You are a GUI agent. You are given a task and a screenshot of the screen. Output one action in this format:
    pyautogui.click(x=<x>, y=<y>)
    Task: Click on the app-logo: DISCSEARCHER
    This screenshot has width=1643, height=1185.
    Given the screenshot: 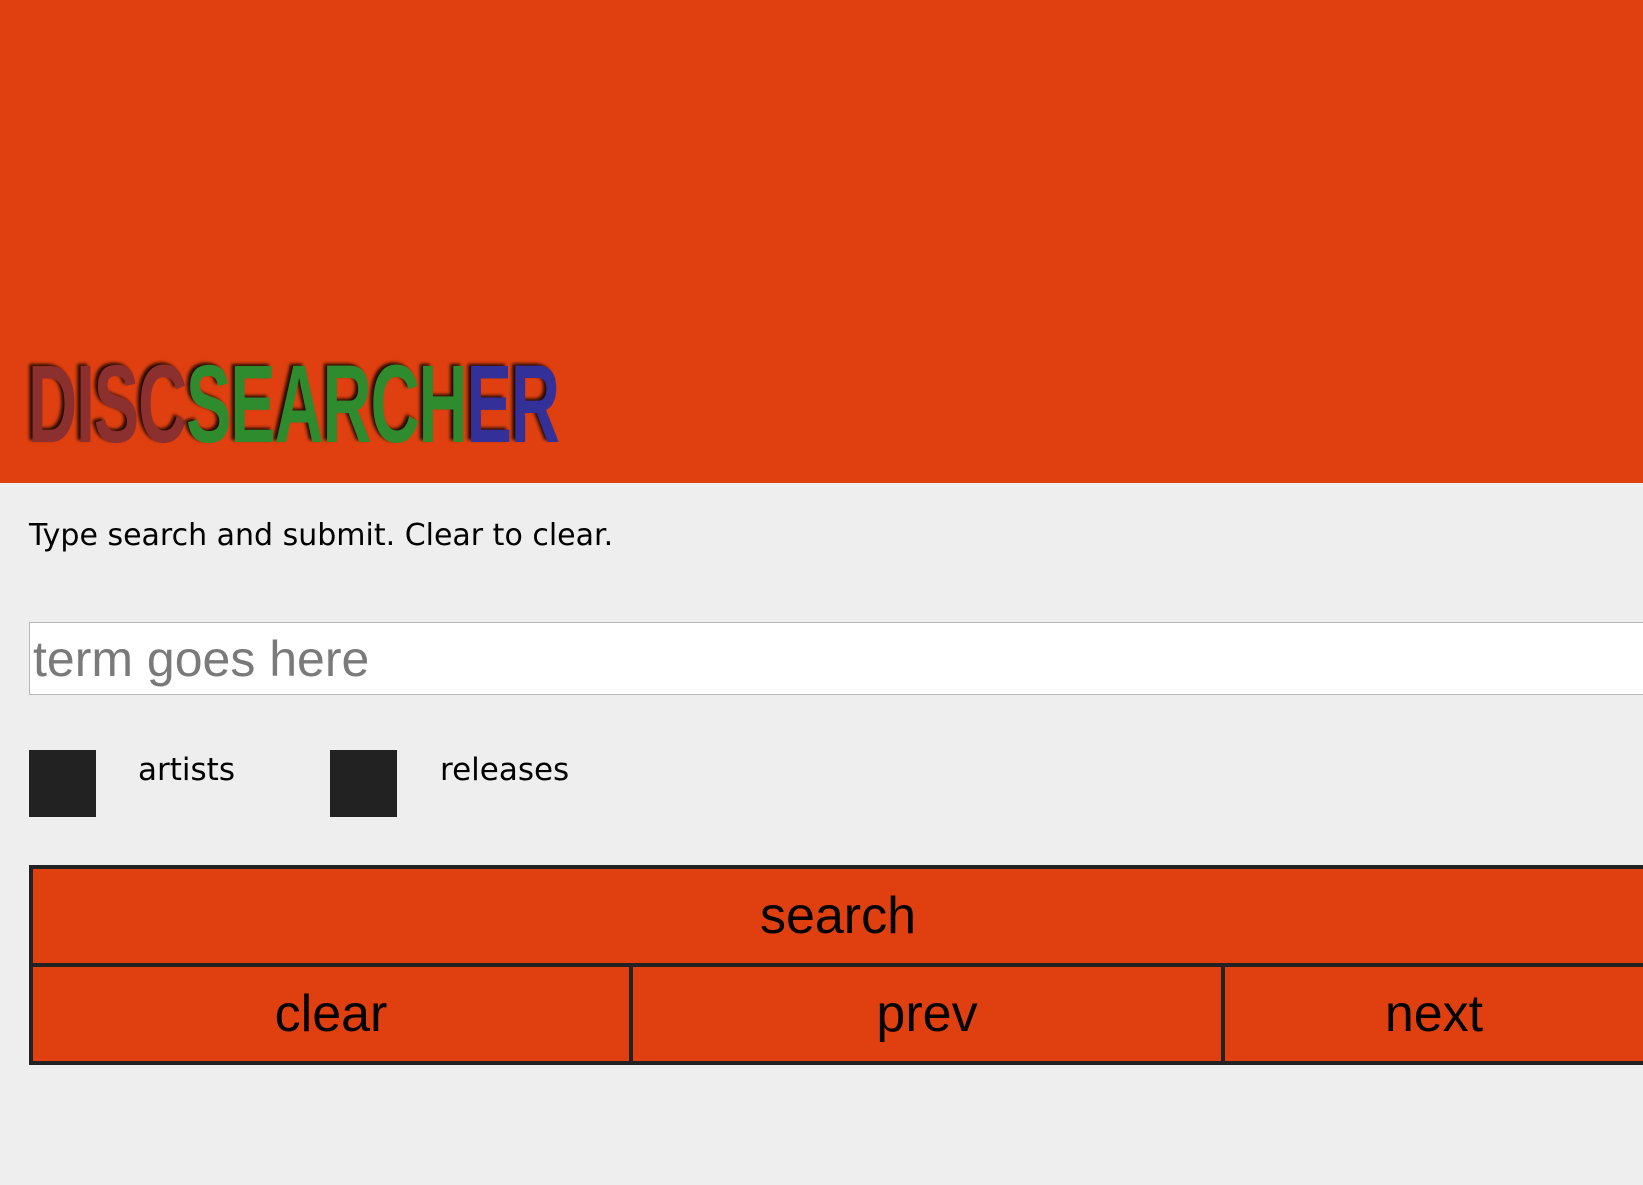 What is the action you would take?
    pyautogui.click(x=294, y=404)
    